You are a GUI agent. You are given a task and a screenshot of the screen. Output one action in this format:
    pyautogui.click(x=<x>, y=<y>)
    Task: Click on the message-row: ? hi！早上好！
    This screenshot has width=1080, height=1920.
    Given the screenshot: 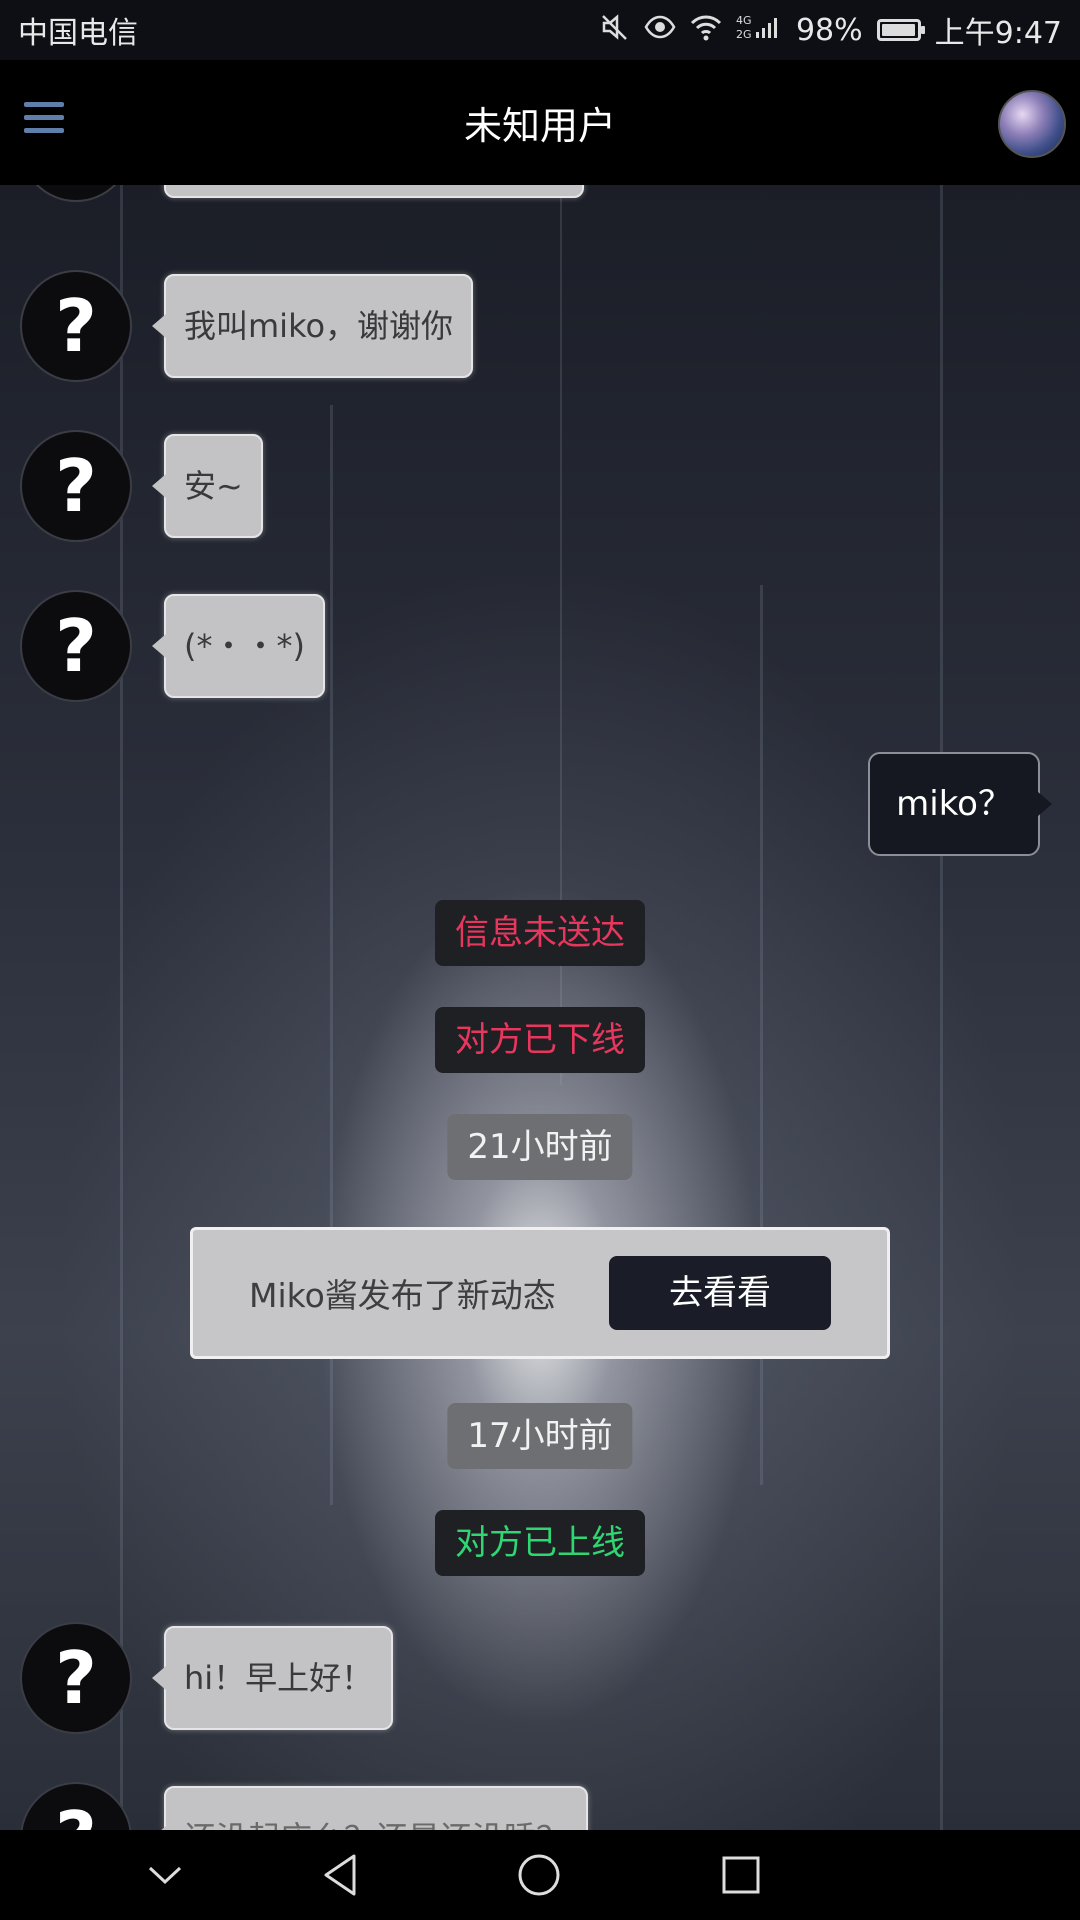 What is the action you would take?
    pyautogui.click(x=207, y=1678)
    